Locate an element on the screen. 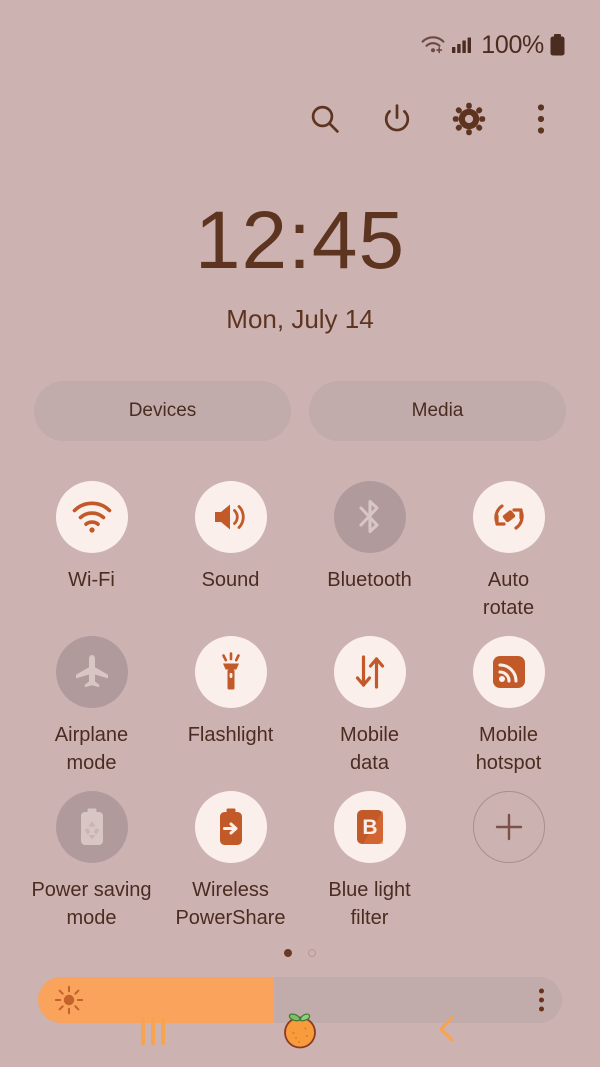  toggle-label: Airplane mode is located at coordinates (91, 749).